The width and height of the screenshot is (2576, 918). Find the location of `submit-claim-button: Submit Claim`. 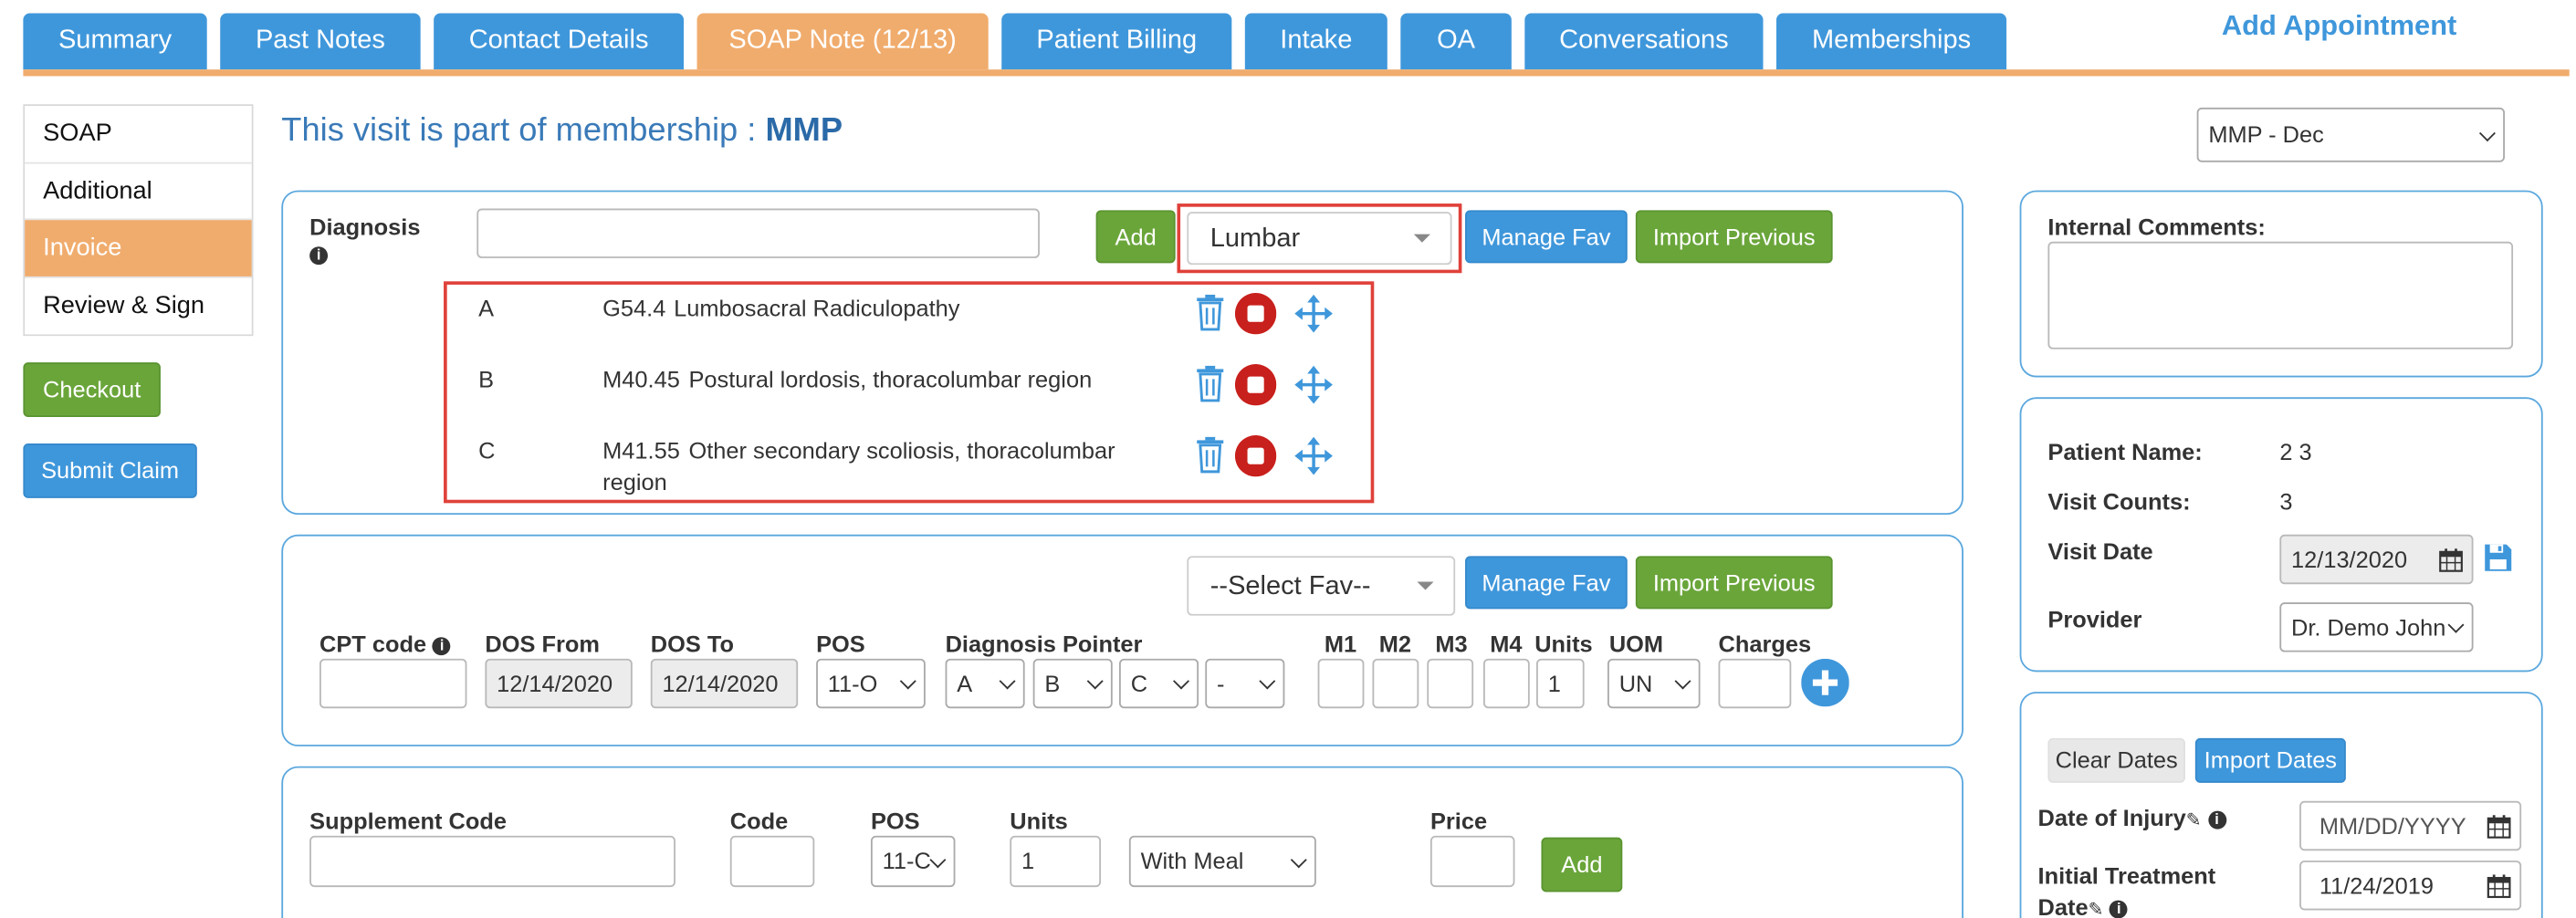

submit-claim-button: Submit Claim is located at coordinates (110, 470).